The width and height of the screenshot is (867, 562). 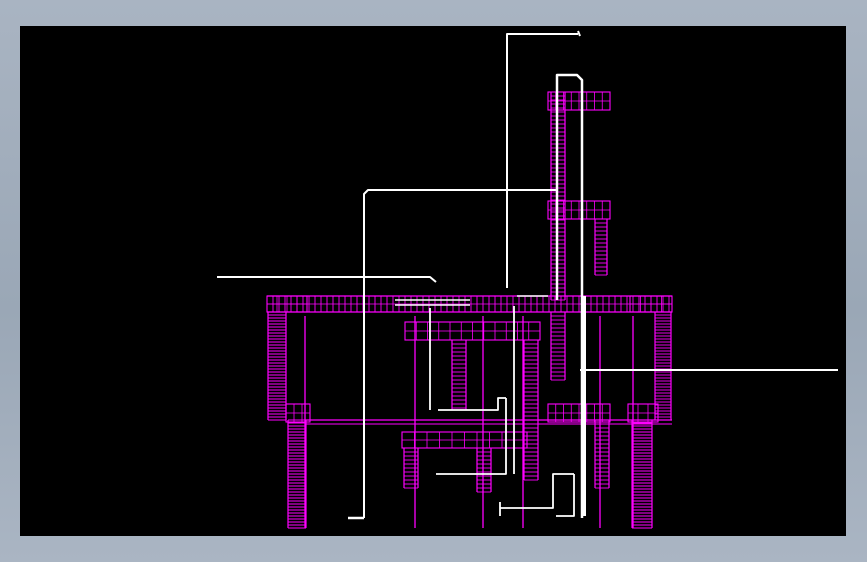 What do you see at coordinates (460, 353) in the screenshot?
I see `pipe-left-drop` at bounding box center [460, 353].